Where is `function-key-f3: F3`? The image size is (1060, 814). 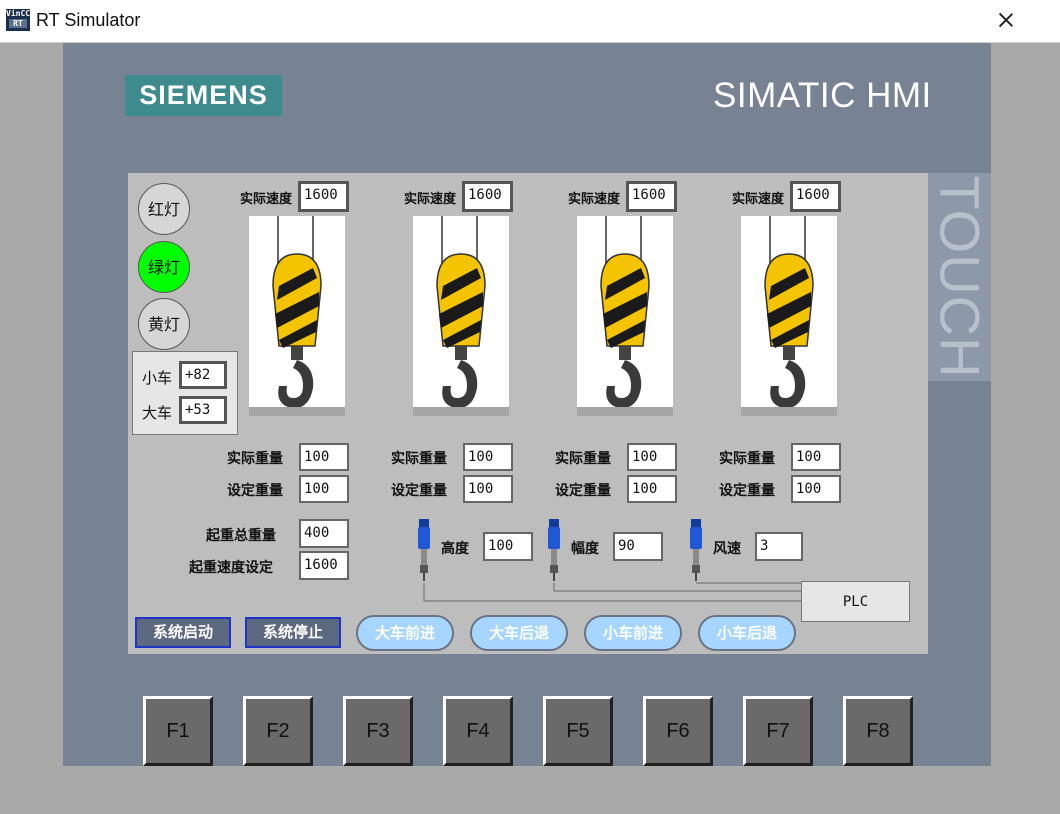 function-key-f3: F3 is located at coordinates (378, 731).